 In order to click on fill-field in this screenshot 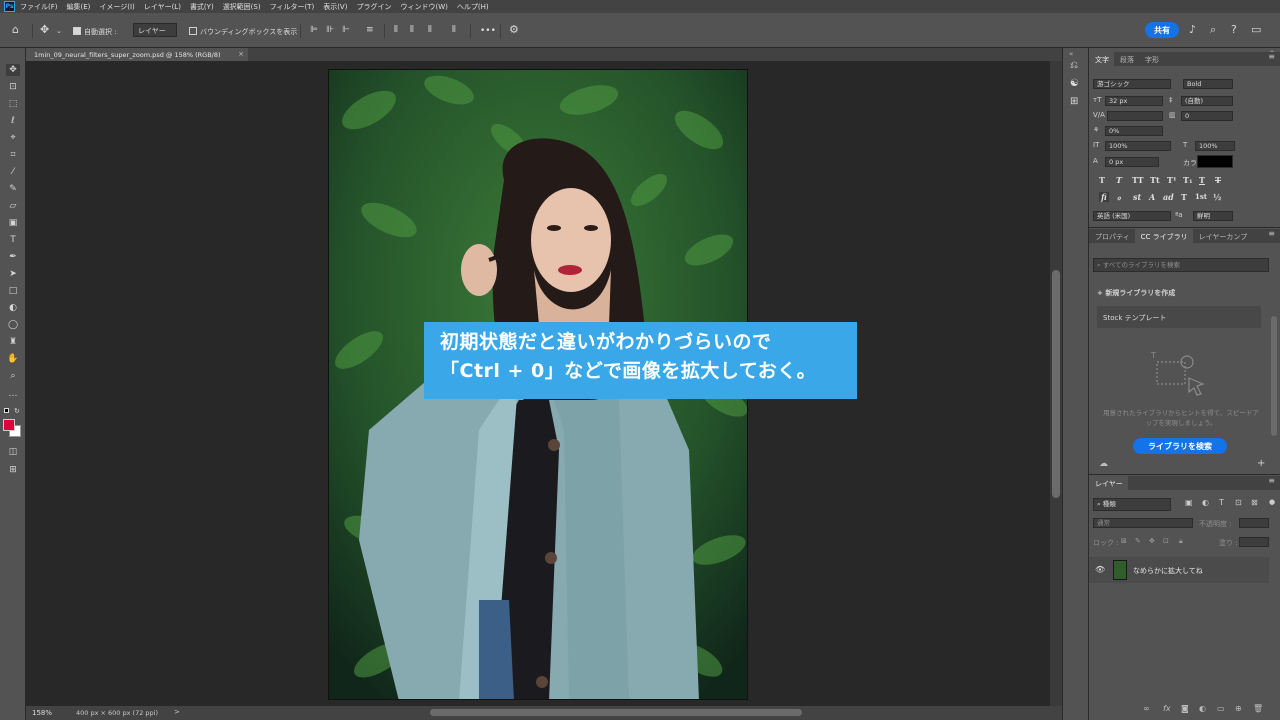, I will do `click(1254, 542)`.